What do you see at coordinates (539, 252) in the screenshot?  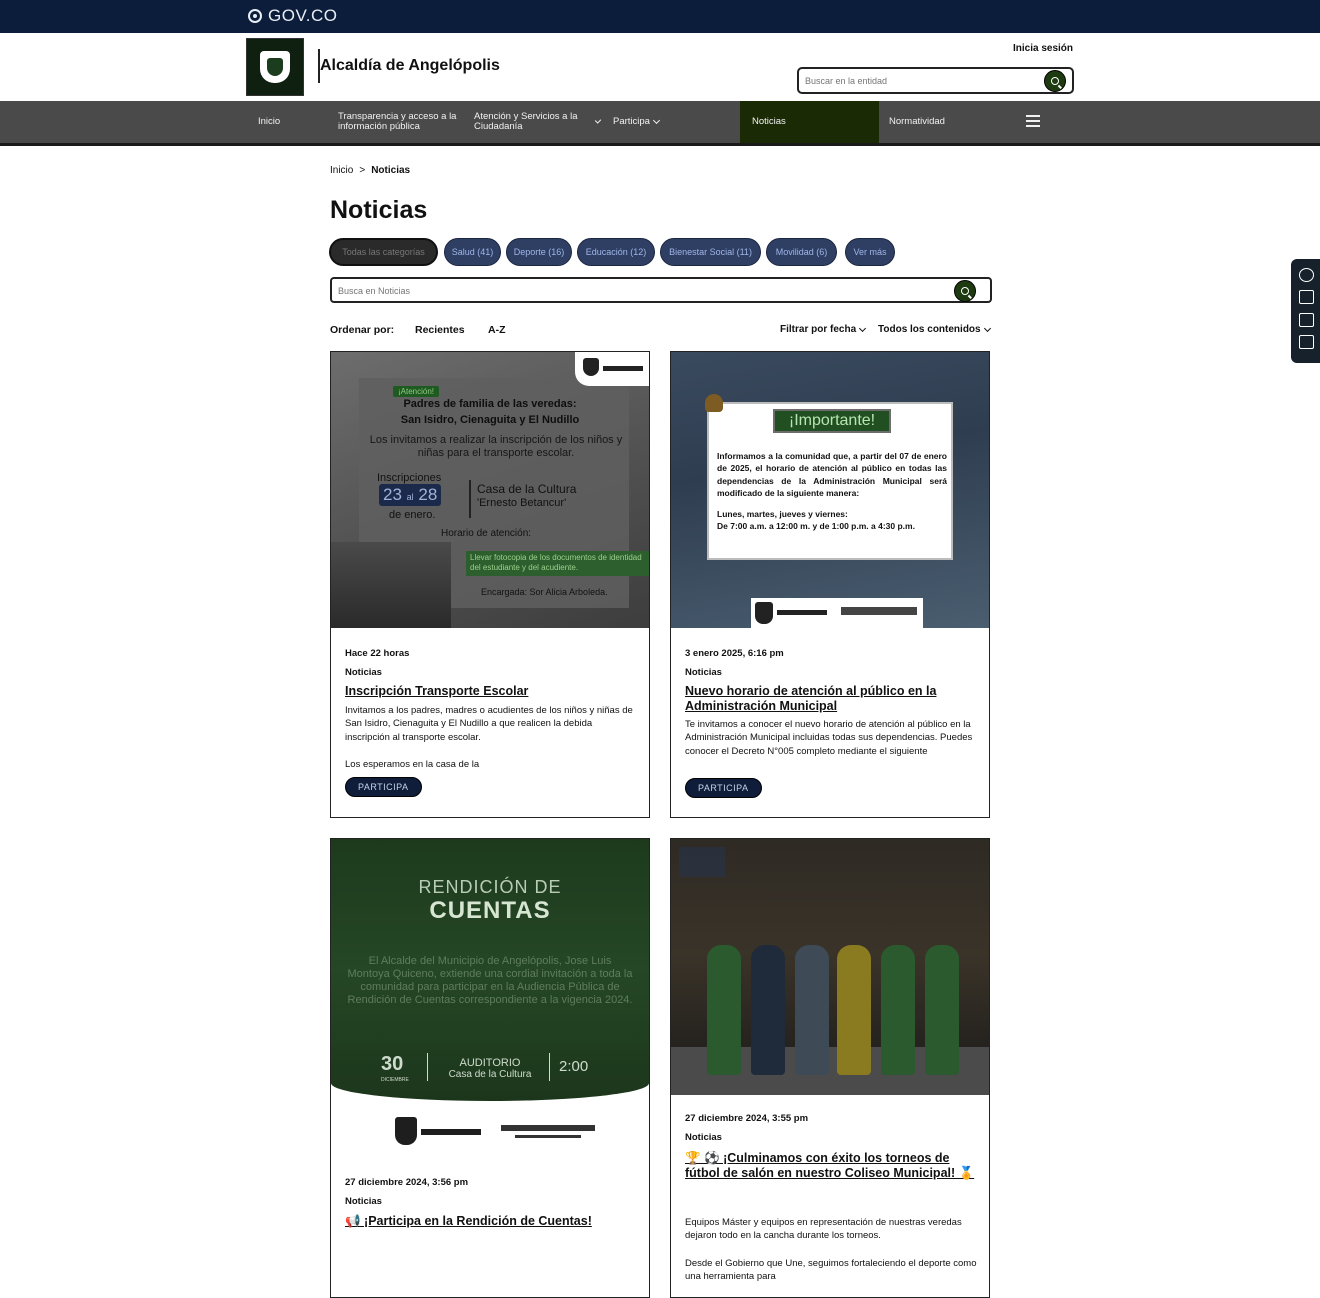 I see `chip-deporte: Deporte (16)` at bounding box center [539, 252].